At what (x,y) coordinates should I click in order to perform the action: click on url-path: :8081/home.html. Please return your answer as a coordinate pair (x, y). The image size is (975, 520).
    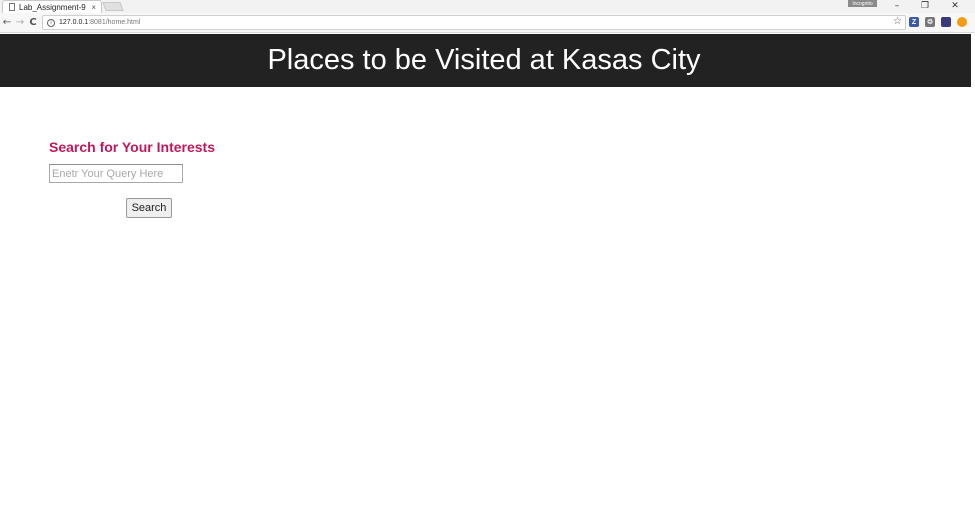
    Looking at the image, I should click on (114, 22).